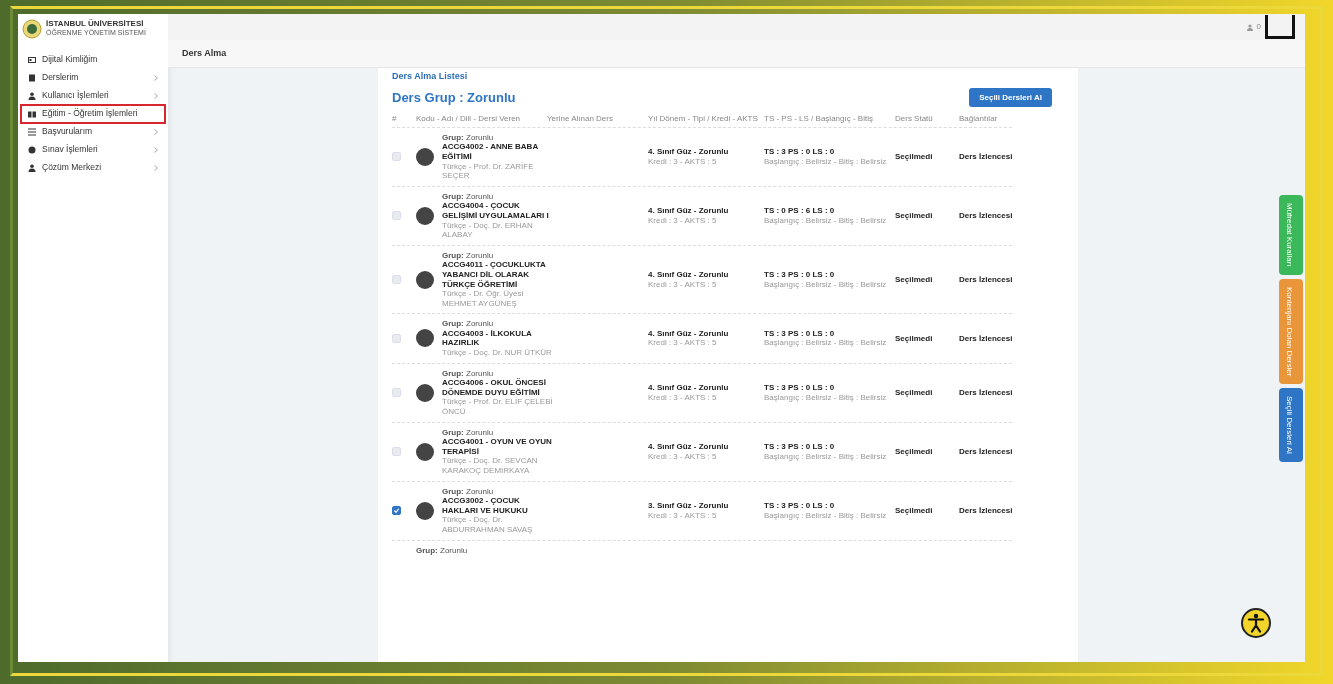 This screenshot has width=1333, height=684. What do you see at coordinates (93, 96) in the screenshot?
I see `sidebar-item: Kullanıcı İşlemleri` at bounding box center [93, 96].